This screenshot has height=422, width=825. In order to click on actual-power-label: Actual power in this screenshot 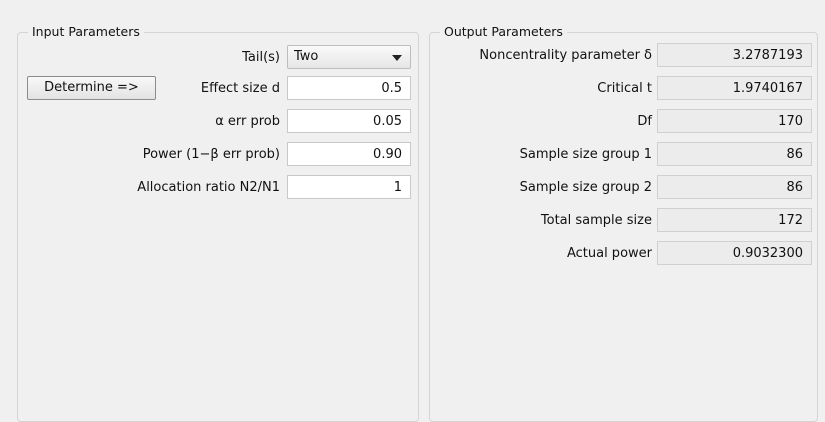, I will do `click(609, 253)`.